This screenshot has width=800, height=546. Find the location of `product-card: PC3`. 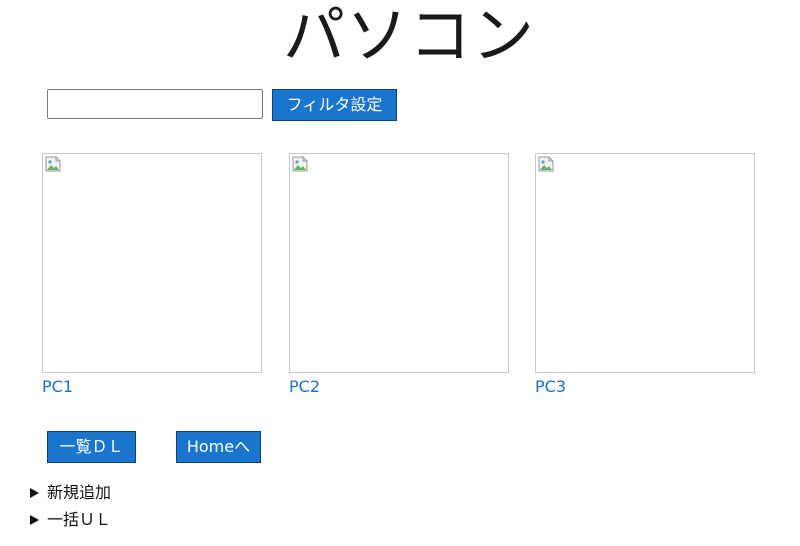

product-card: PC3 is located at coordinates (645, 275).